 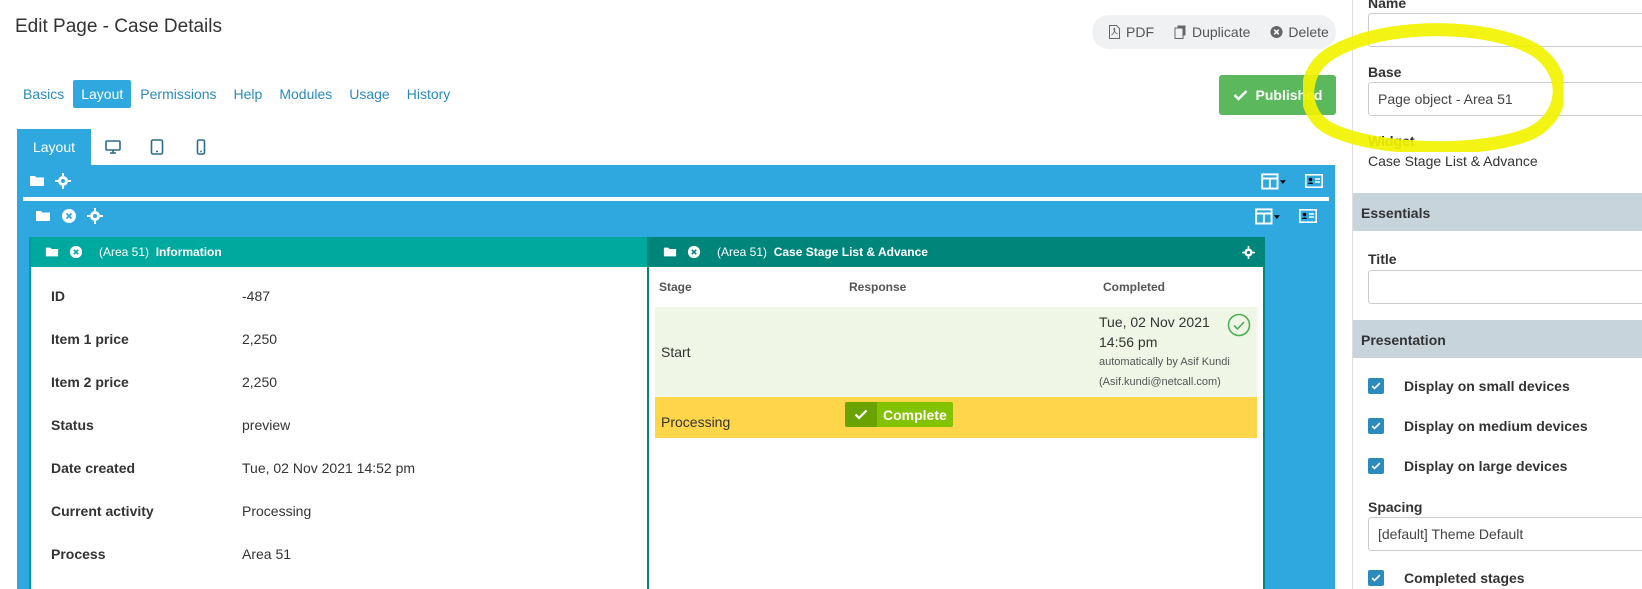 I want to click on check-circle-icon, so click(x=1239, y=325).